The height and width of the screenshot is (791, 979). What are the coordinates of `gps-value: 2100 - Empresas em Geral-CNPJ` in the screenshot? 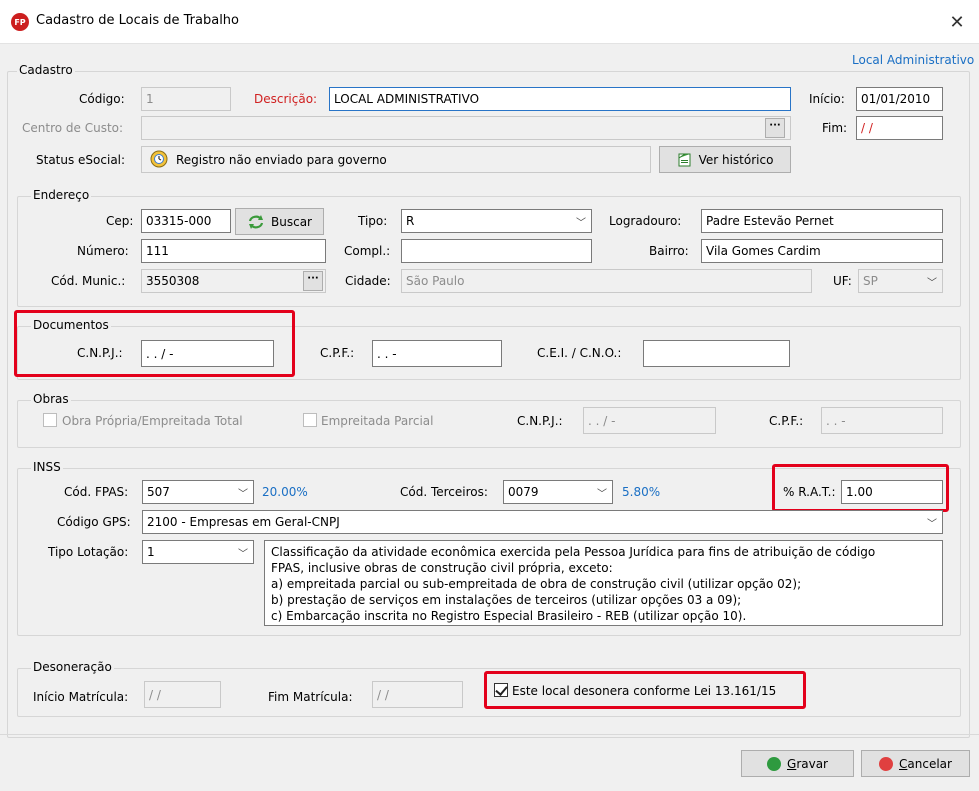 It's located at (243, 522).